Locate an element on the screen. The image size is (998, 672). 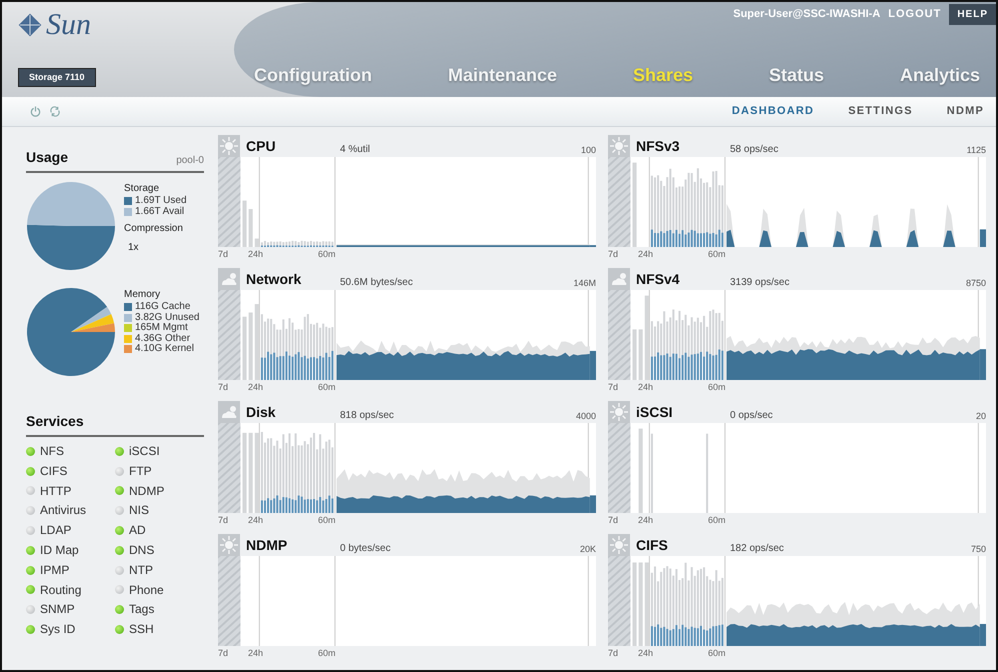
panel-reading: 818 ops/sec is located at coordinates (367, 416).